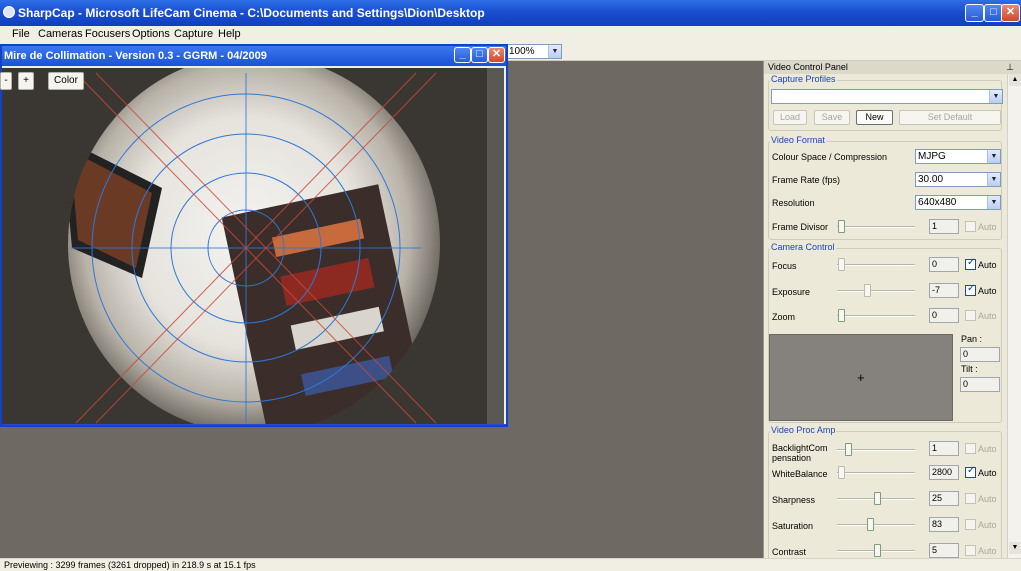 This screenshot has width=1021, height=571. Describe the element at coordinates (800, 227) in the screenshot. I see `frame-divisor-label: Frame Divisor` at that location.